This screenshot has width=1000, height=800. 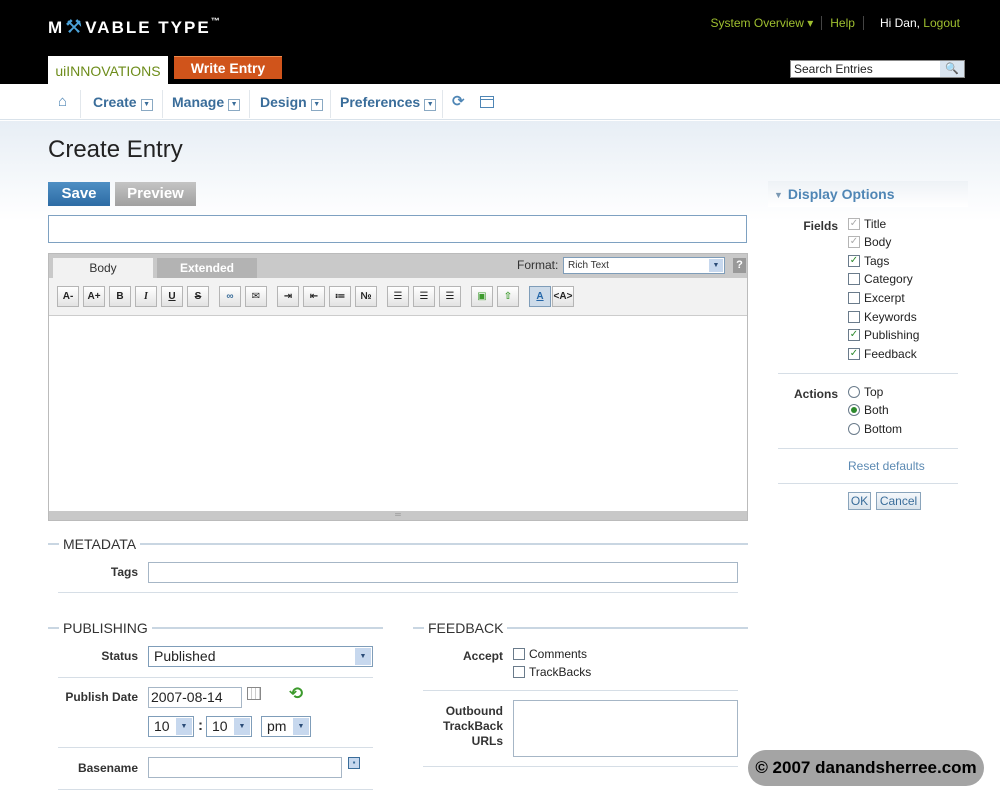 I want to click on system-overview-link: System Overview ▾, so click(x=762, y=23).